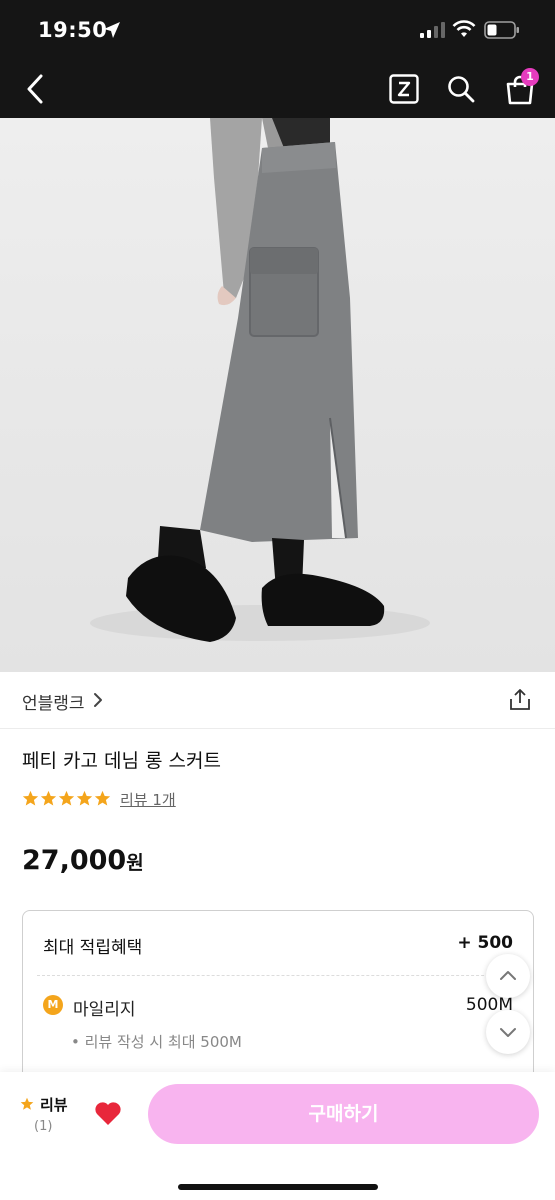  What do you see at coordinates (53, 1005) in the screenshot?
I see `mileage-coin-icon: M` at bounding box center [53, 1005].